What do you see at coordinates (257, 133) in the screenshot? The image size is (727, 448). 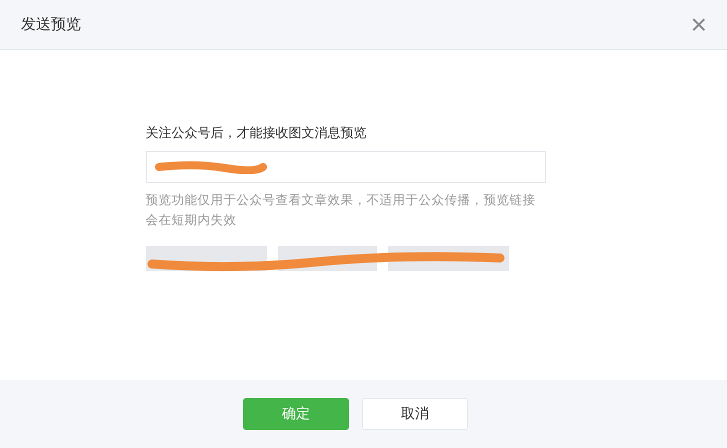 I see `field-label: 关注公众号后，才能接收图文消息预览` at bounding box center [257, 133].